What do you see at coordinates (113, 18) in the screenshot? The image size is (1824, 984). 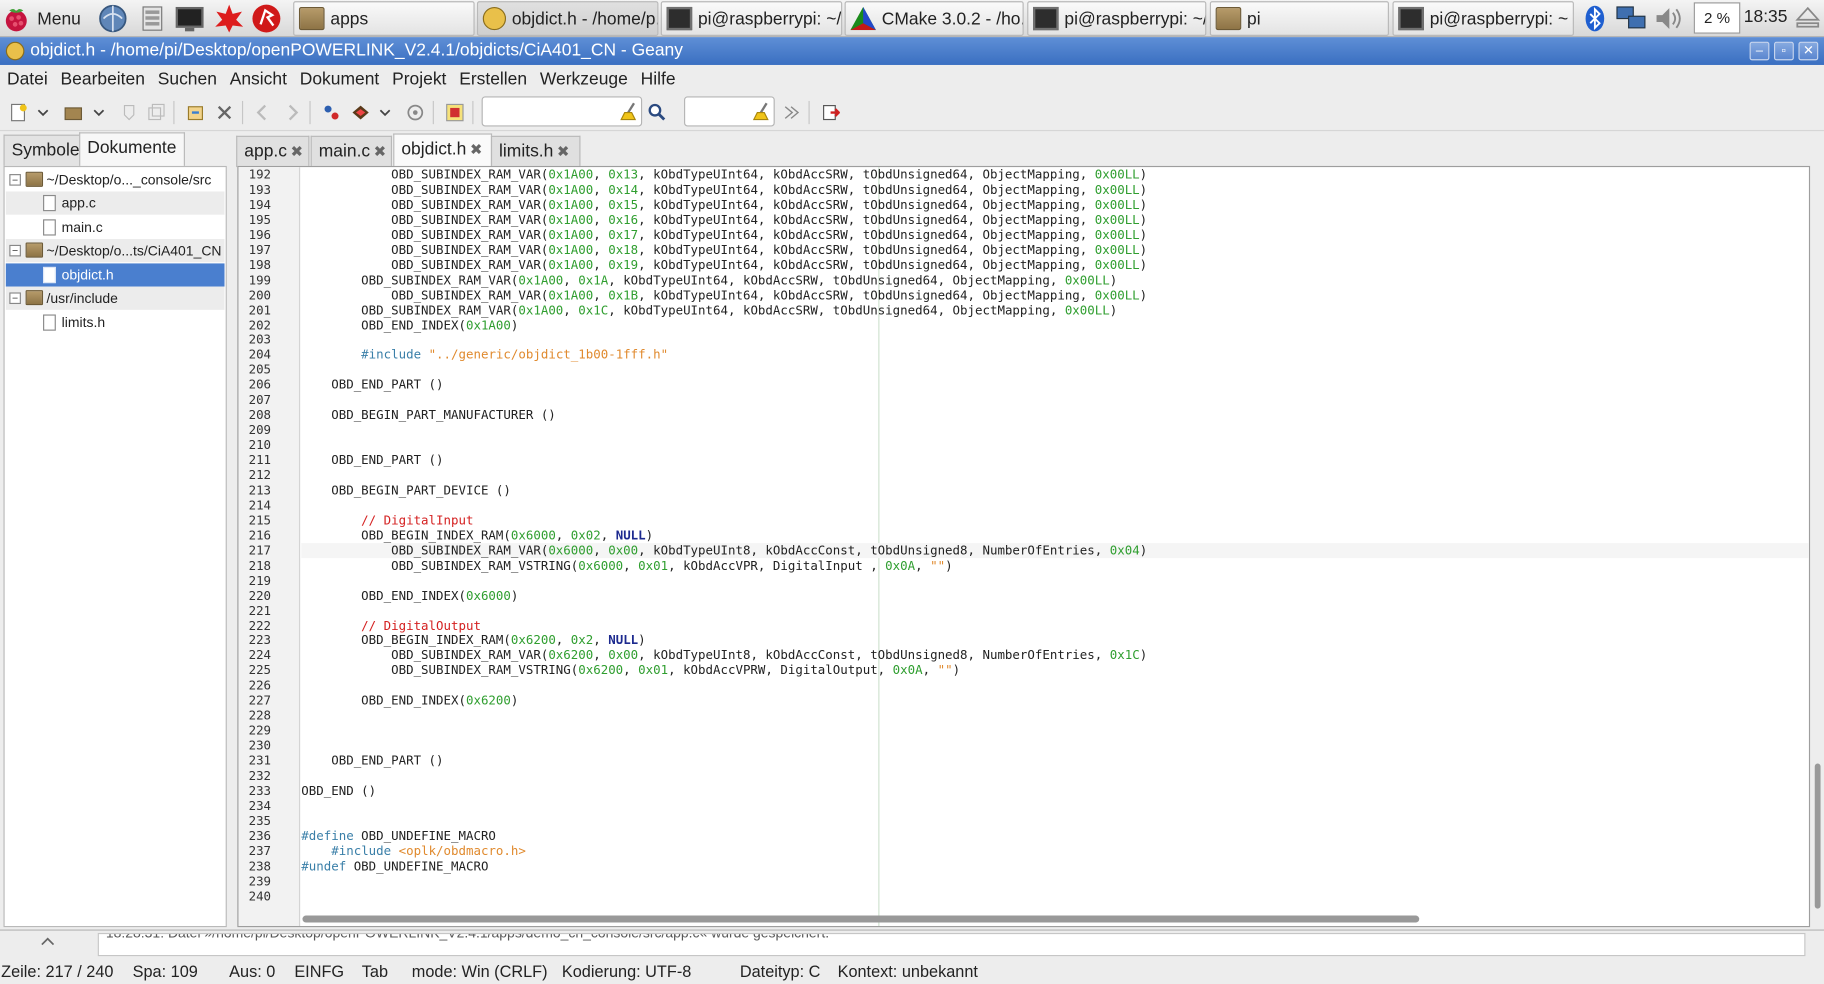 I see `browser-launcher-icon` at bounding box center [113, 18].